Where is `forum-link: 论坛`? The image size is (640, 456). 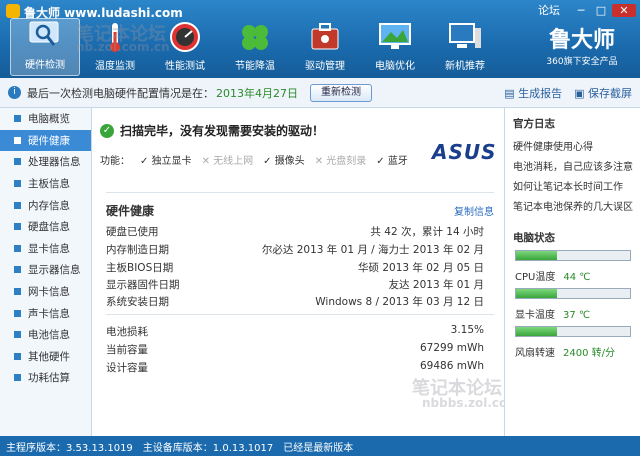 forum-link: 论坛 is located at coordinates (549, 10).